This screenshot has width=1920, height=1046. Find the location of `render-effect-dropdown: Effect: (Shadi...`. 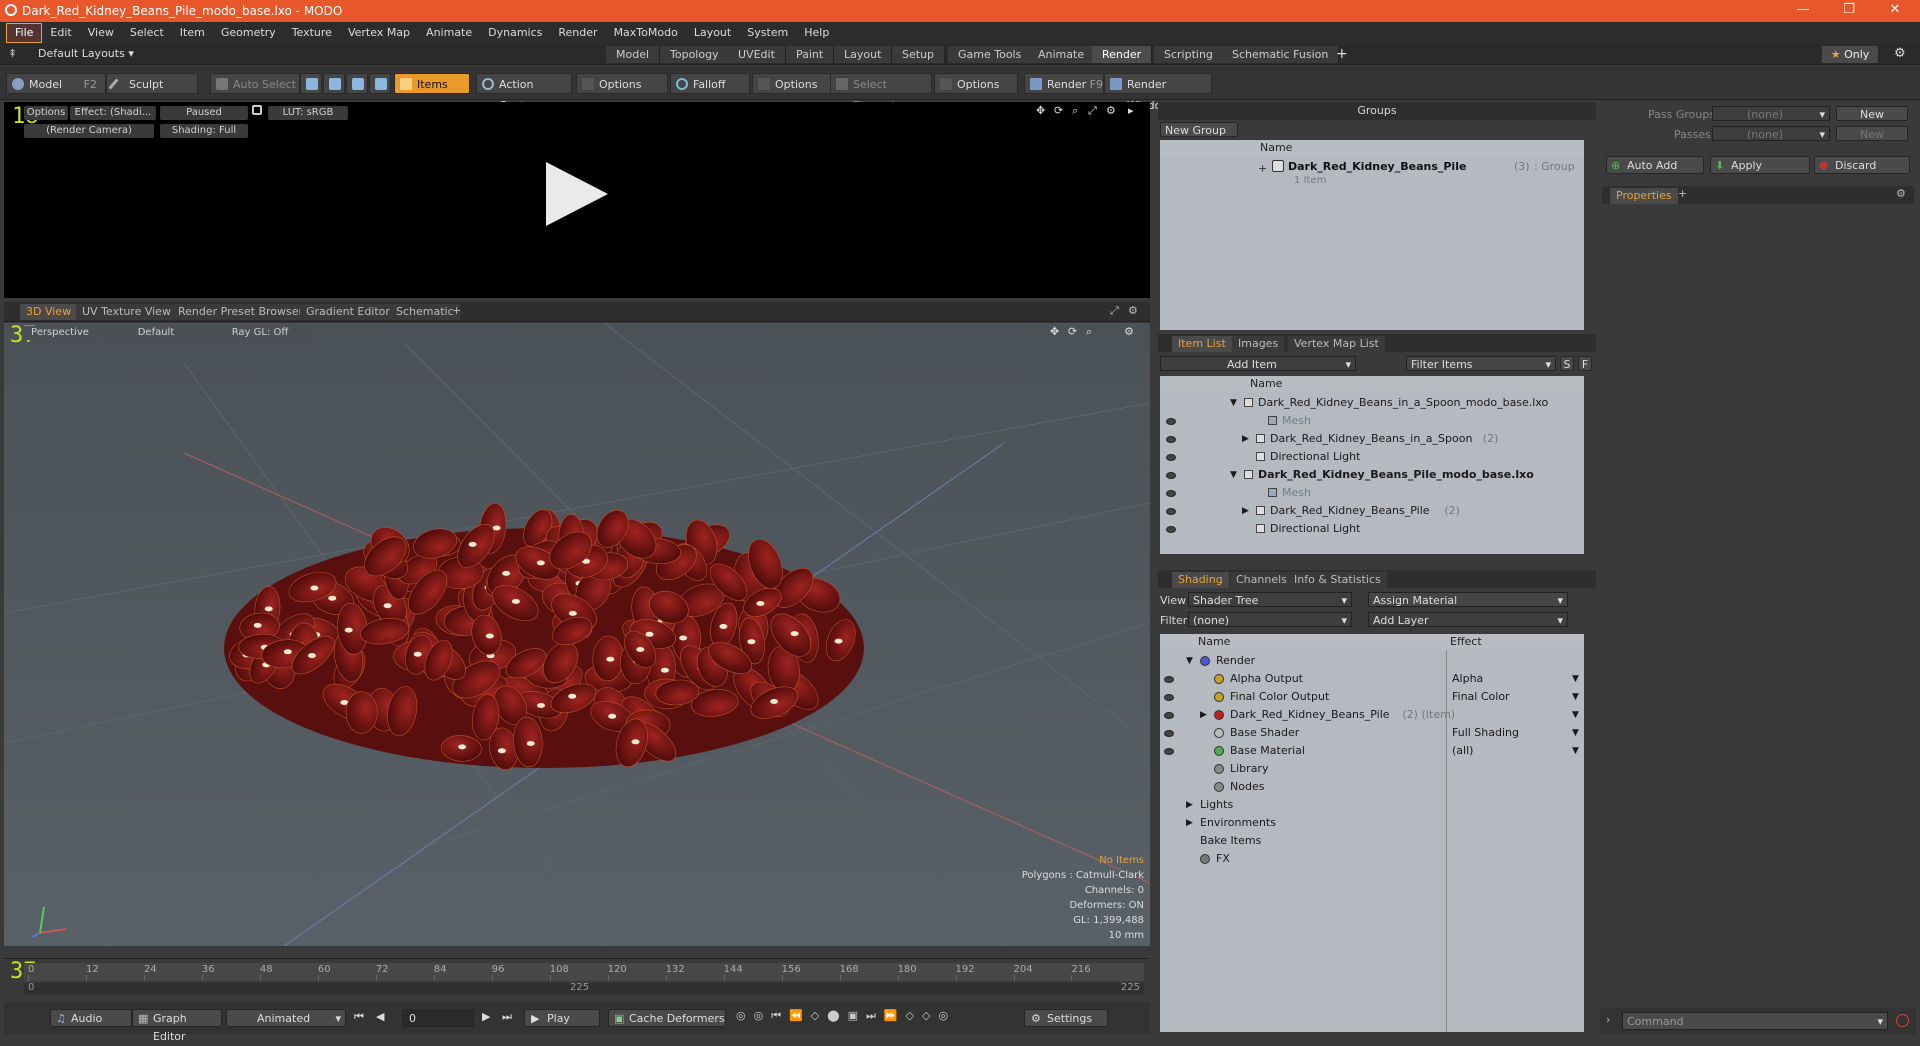

render-effect-dropdown: Effect: (Shadi... is located at coordinates (113, 113).